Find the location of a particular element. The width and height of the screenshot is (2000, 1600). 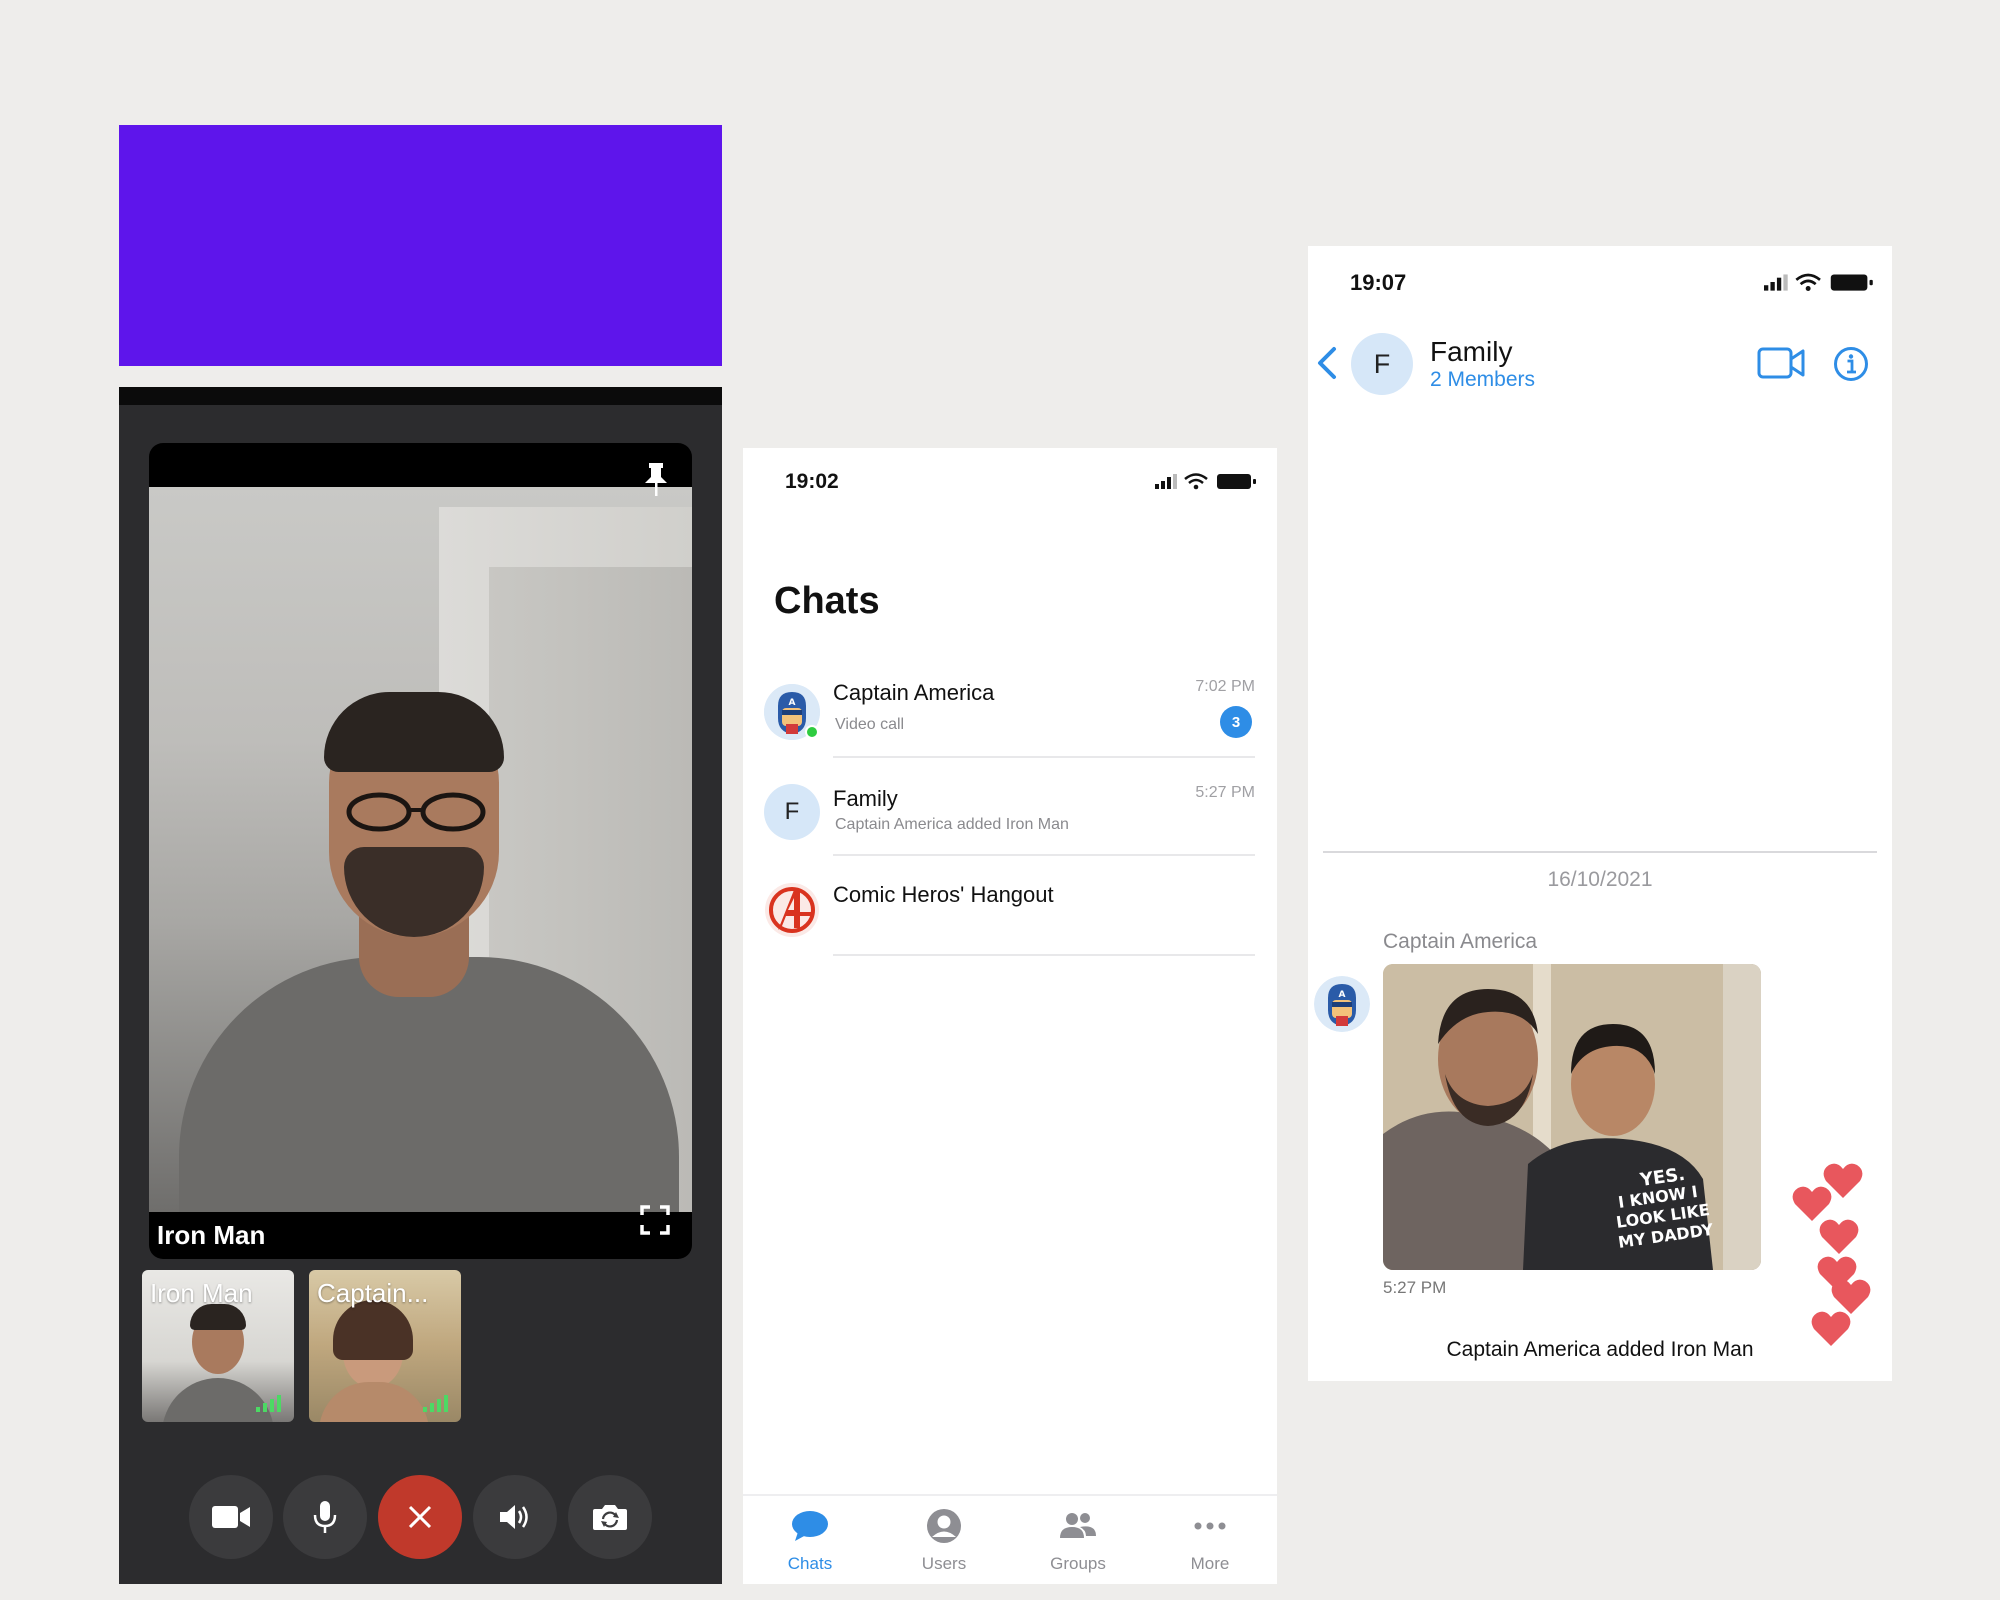

tab-users: Users is located at coordinates (944, 1541).